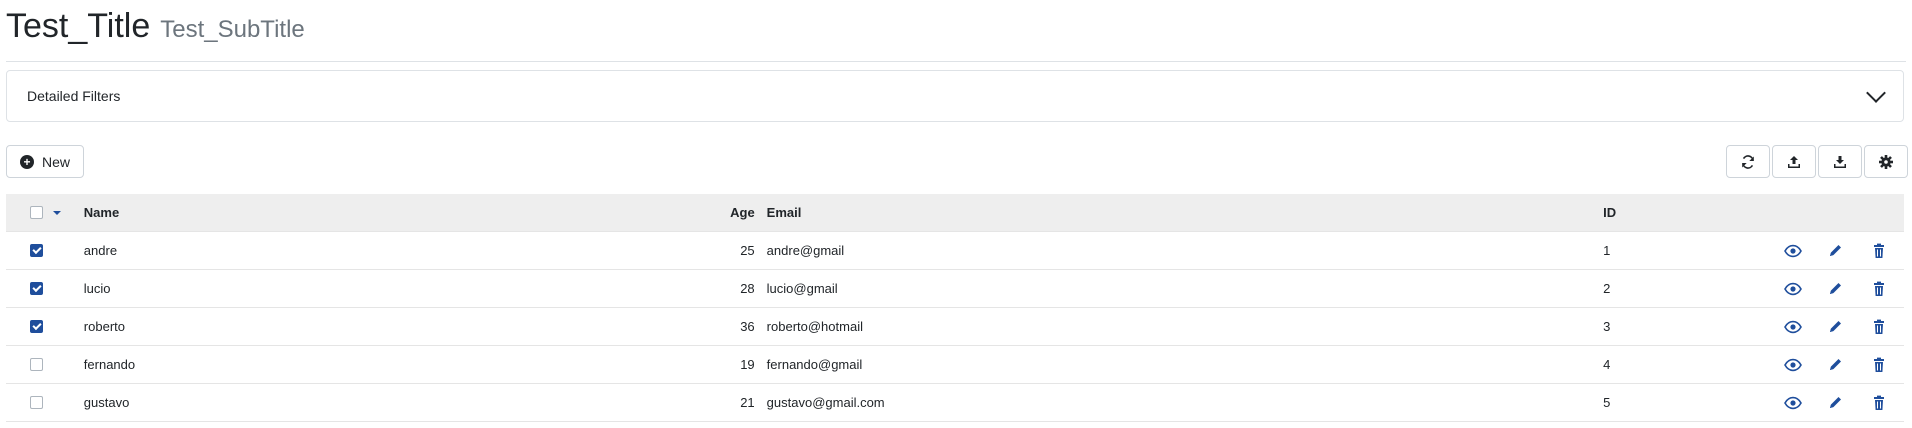  Describe the element at coordinates (57, 212) in the screenshot. I see `select-menu-caret-icon` at that location.